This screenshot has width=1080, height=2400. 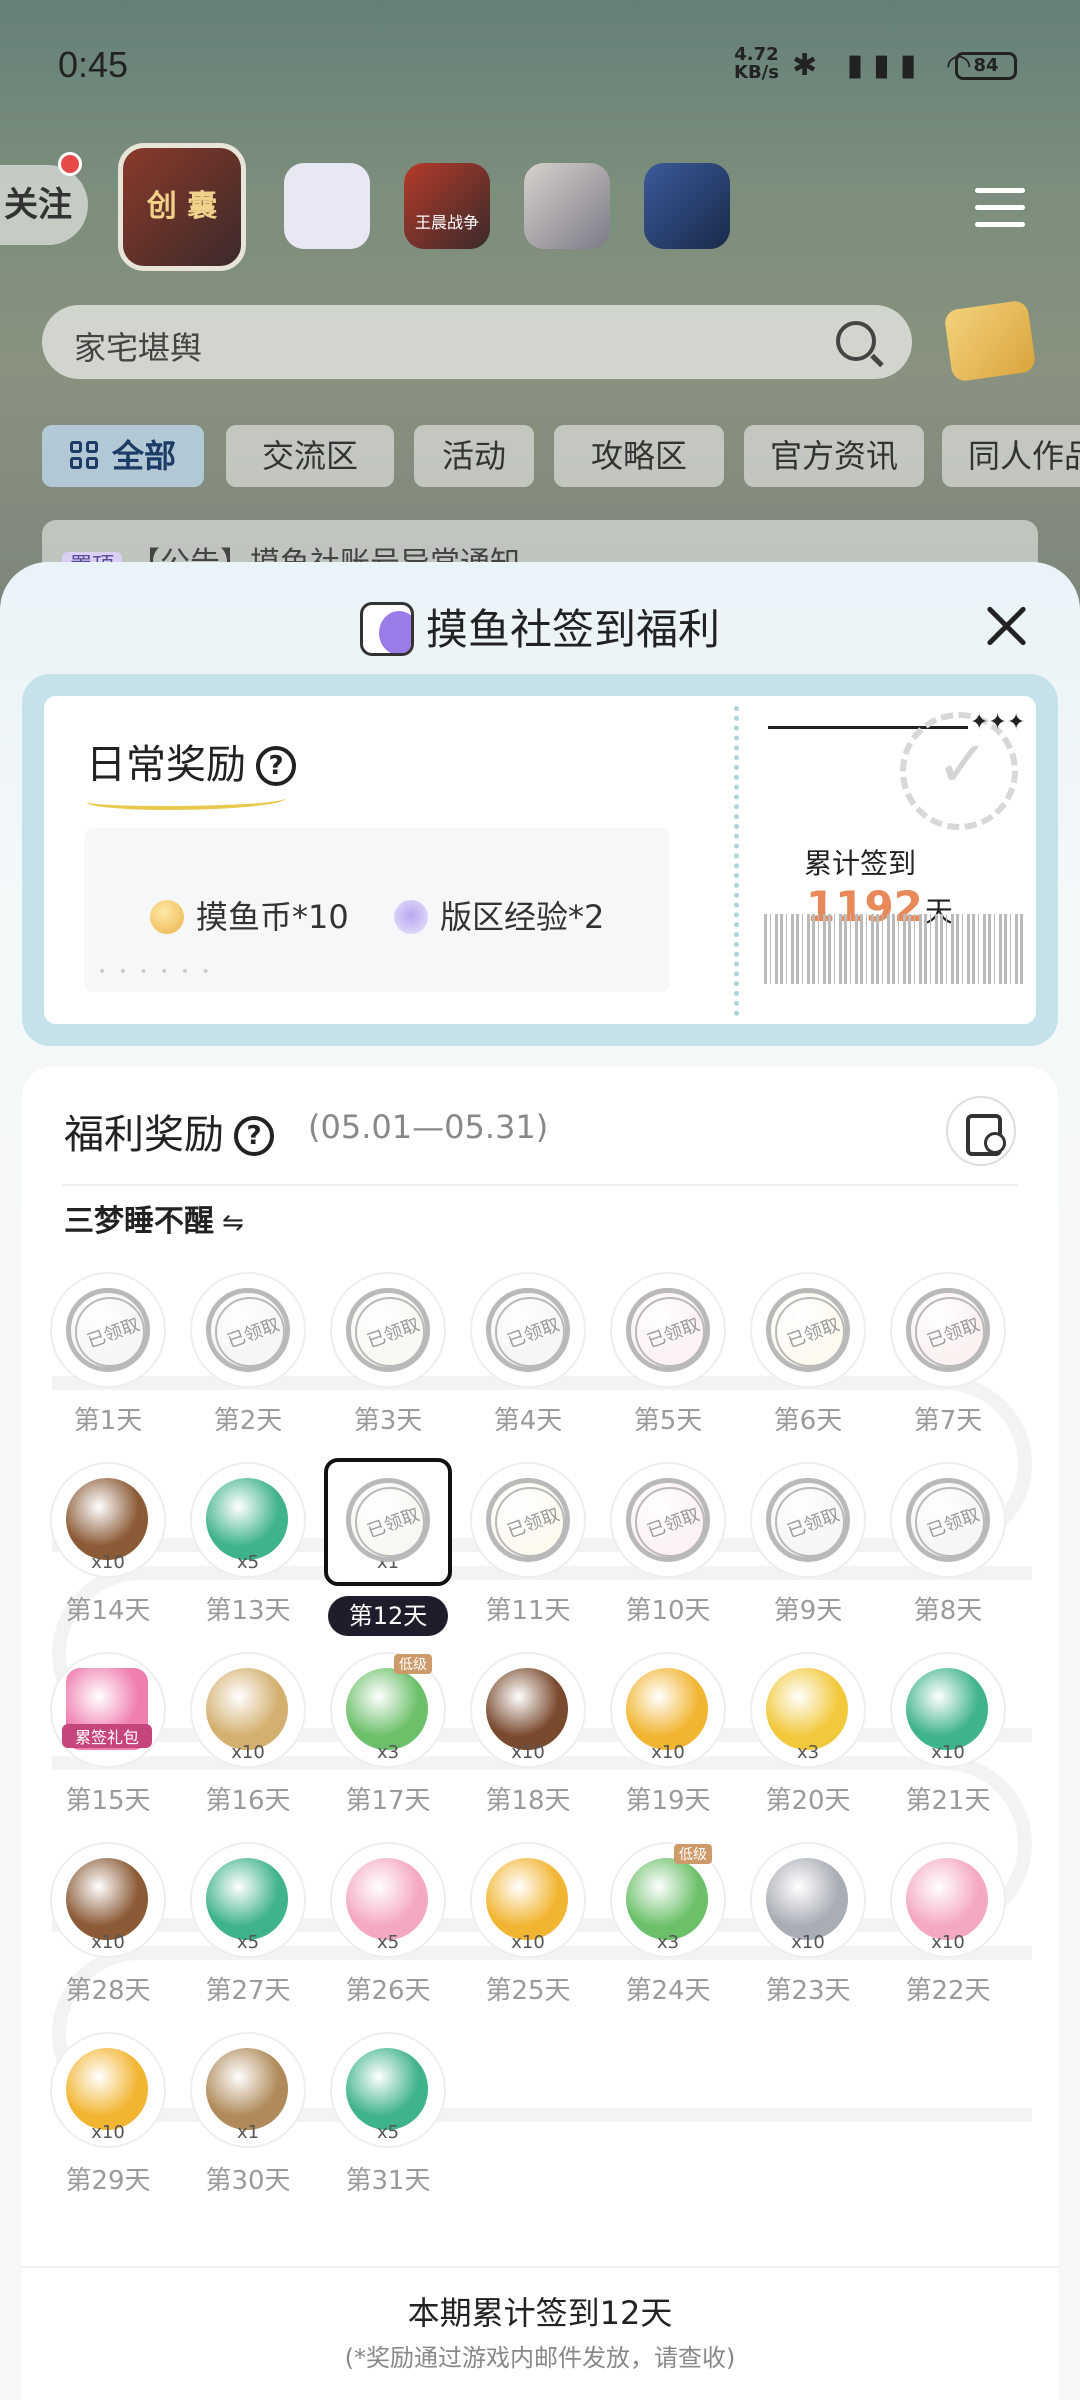 What do you see at coordinates (990, 341) in the screenshot?
I see `checkin-icon` at bounding box center [990, 341].